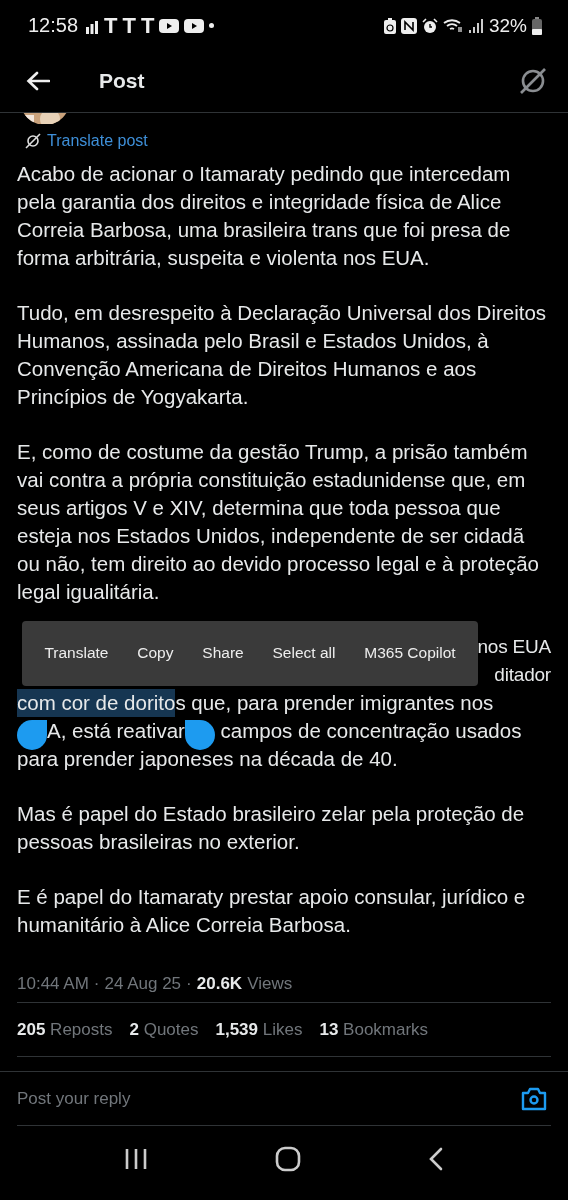  I want to click on post-time: 10:44 AM, so click(53, 983).